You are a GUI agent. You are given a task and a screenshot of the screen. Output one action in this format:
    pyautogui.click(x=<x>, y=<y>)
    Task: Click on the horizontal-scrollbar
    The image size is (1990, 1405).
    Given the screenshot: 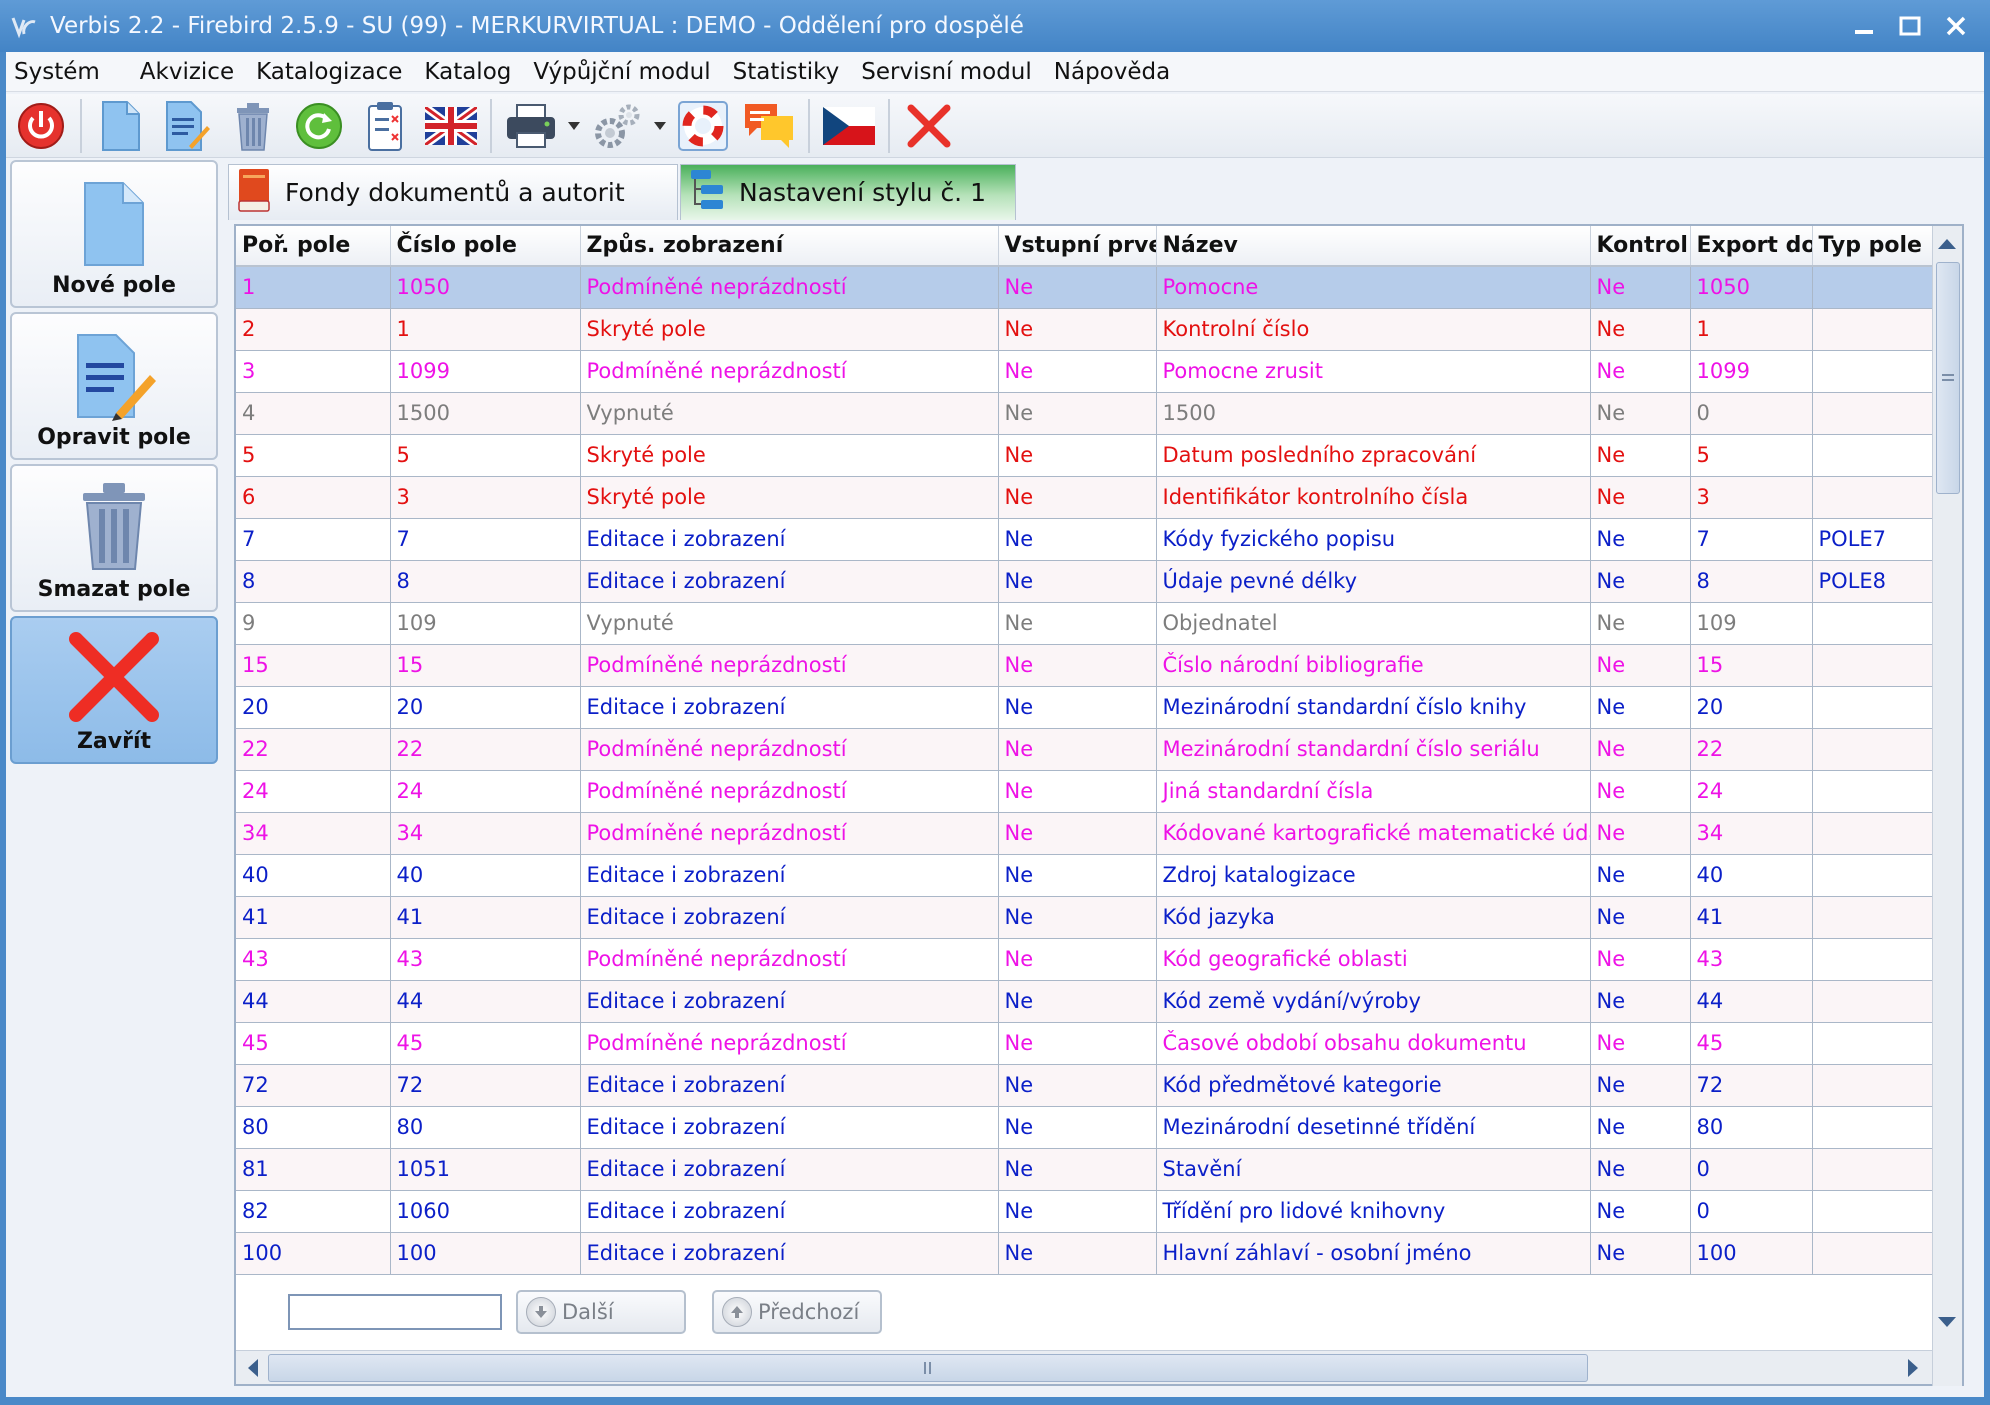 What is the action you would take?
    pyautogui.click(x=1084, y=1367)
    